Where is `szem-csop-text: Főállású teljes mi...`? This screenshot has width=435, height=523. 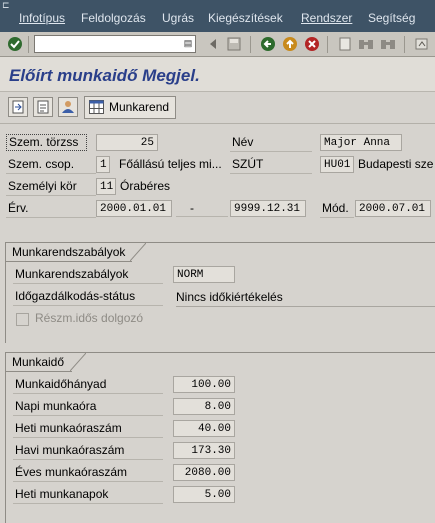 szem-csop-text: Főállású teljes mi... is located at coordinates (170, 164).